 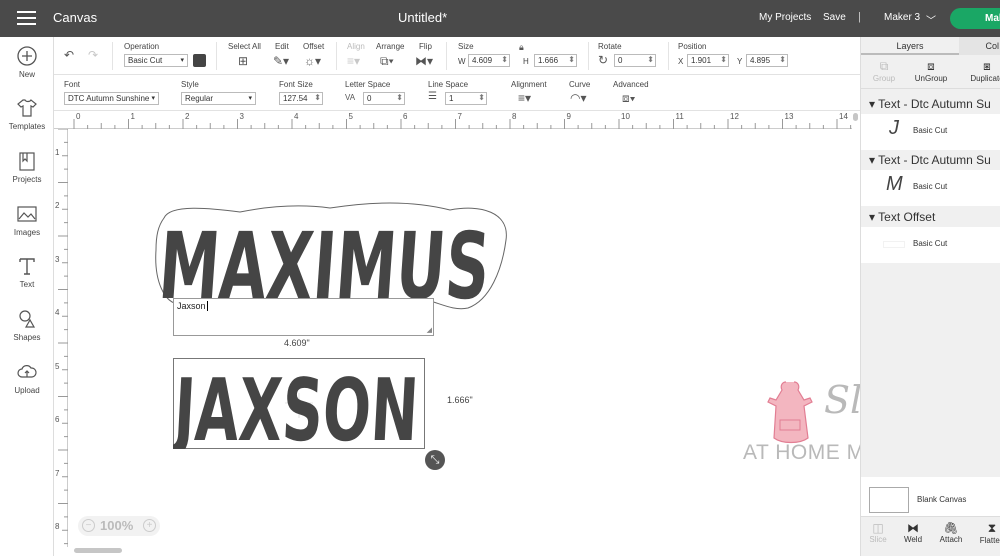 I want to click on blank-canvas-row: Blank Canvas, so click(x=930, y=499).